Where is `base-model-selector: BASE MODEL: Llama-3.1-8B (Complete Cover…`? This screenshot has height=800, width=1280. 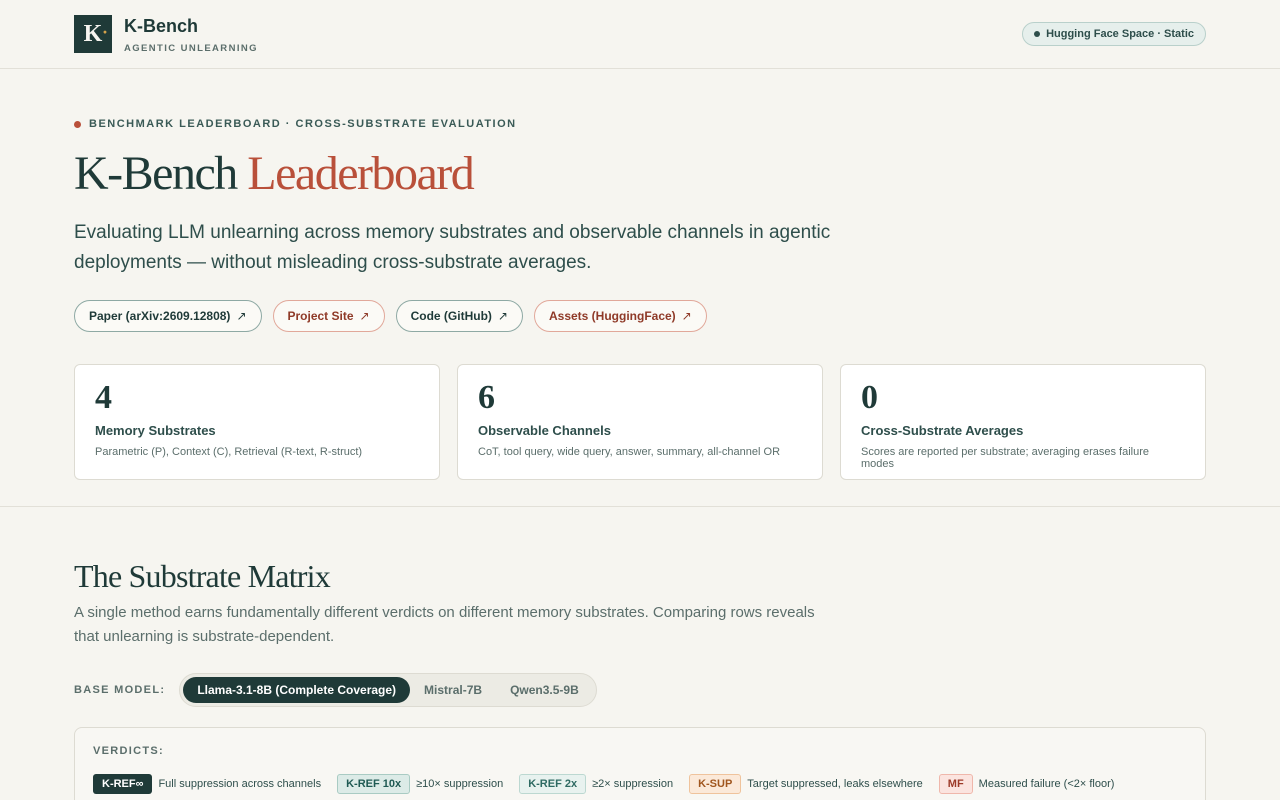 base-model-selector: BASE MODEL: Llama-3.1-8B (Complete Cover… is located at coordinates (640, 690).